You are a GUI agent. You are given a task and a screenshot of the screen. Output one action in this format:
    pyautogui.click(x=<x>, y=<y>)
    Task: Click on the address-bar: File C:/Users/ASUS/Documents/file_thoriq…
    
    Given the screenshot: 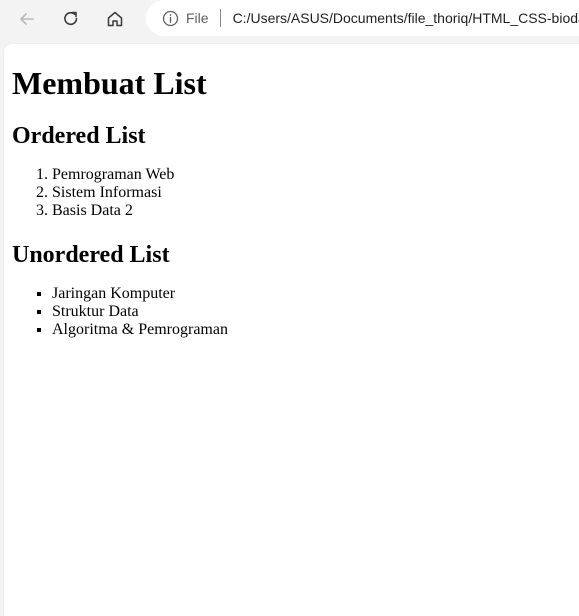 What is the action you would take?
    pyautogui.click(x=362, y=18)
    